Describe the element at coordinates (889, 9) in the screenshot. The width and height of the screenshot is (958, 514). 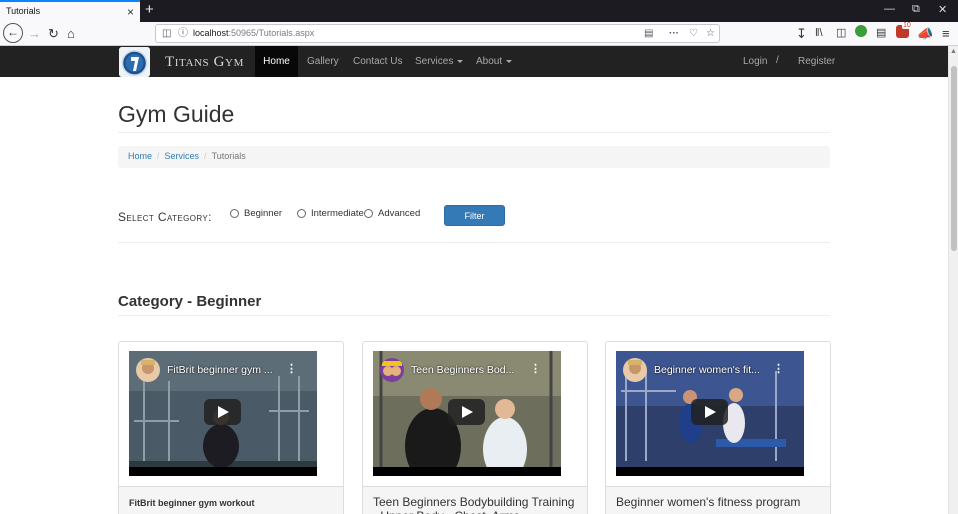
I see `minimize-icon: —` at that location.